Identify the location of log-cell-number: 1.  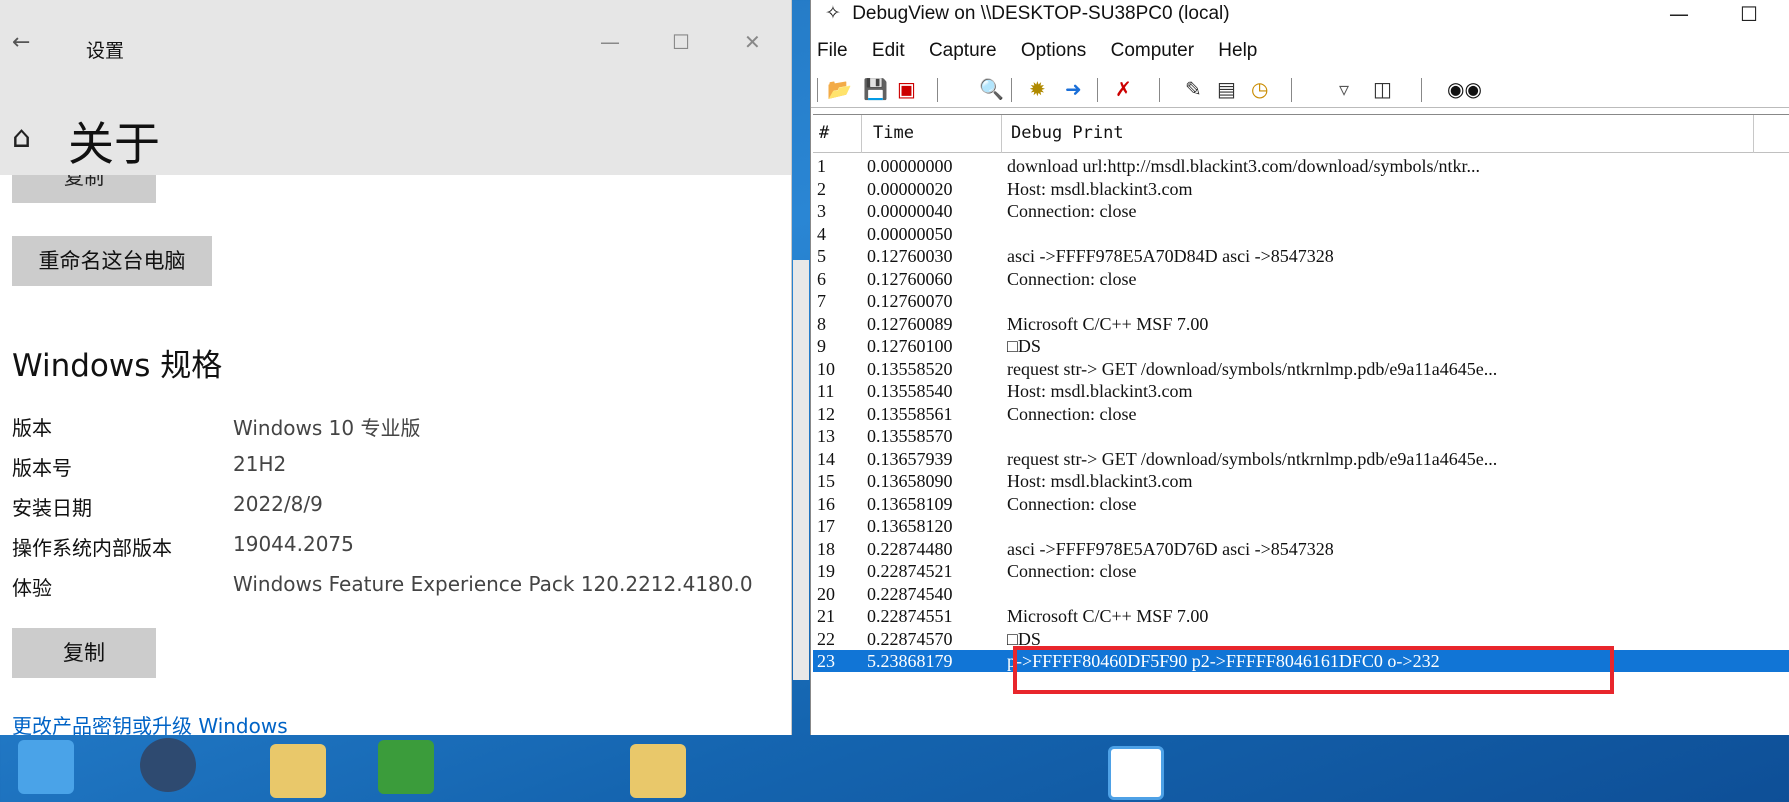
(821, 166).